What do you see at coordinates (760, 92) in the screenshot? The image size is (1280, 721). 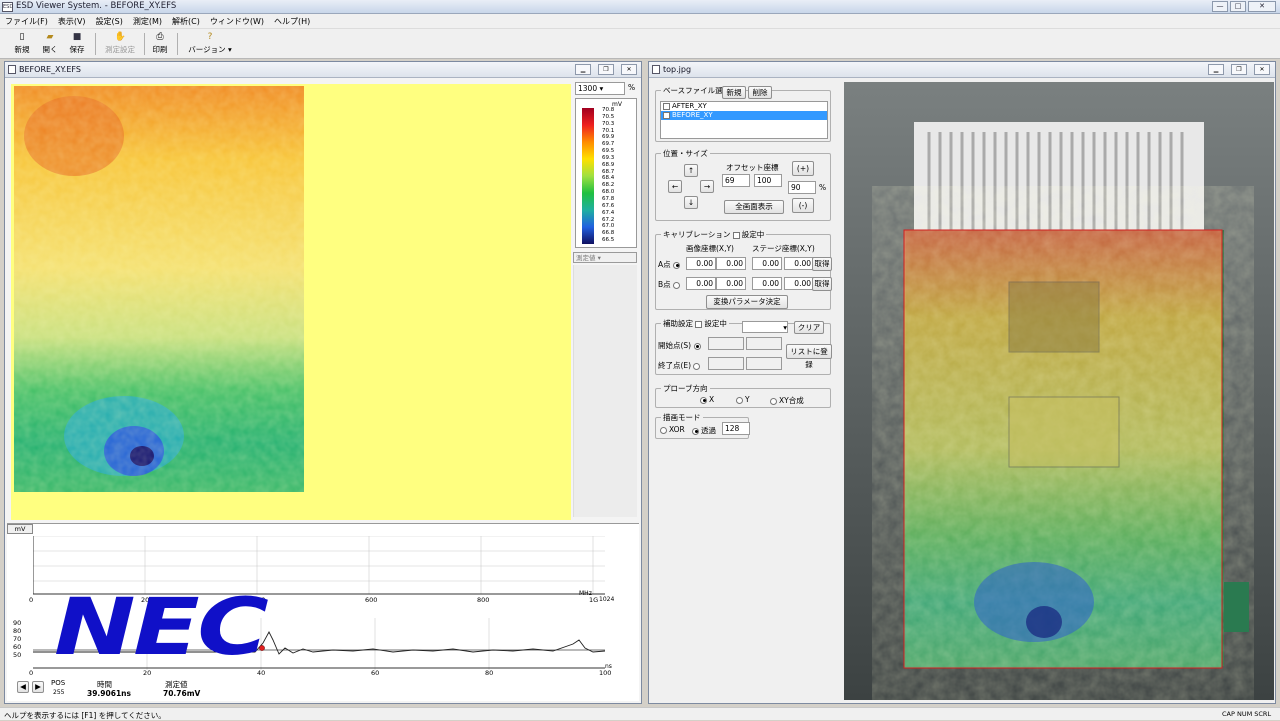 I see `base-delete-button: 削除` at bounding box center [760, 92].